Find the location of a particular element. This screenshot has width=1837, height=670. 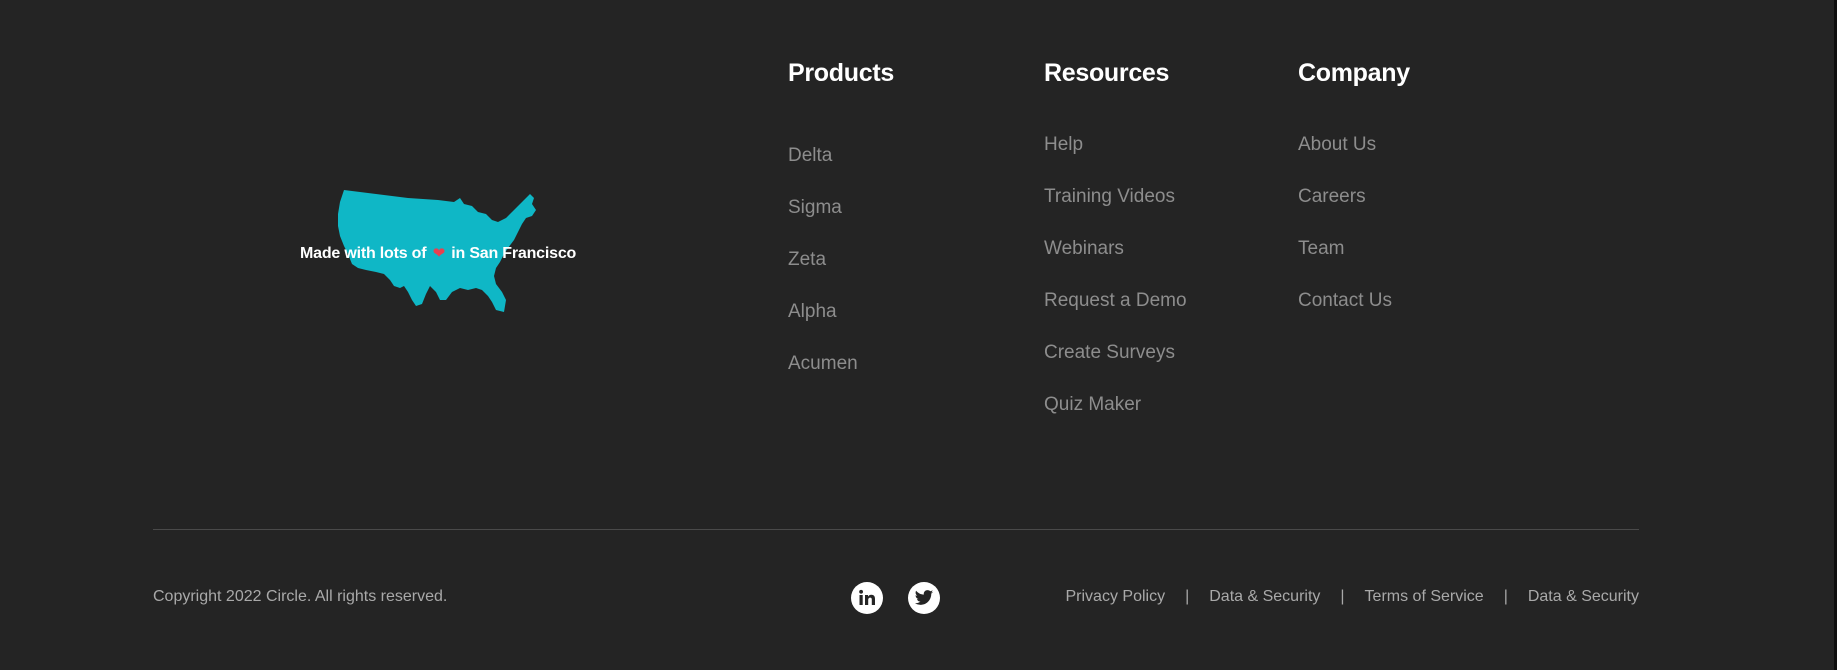

product-link-delta: Delta is located at coordinates (841, 156).